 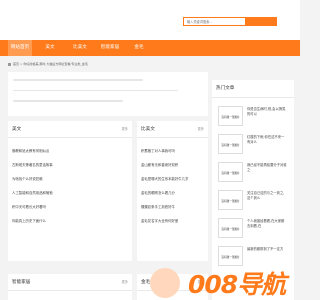 I want to click on search-button, so click(x=261, y=21).